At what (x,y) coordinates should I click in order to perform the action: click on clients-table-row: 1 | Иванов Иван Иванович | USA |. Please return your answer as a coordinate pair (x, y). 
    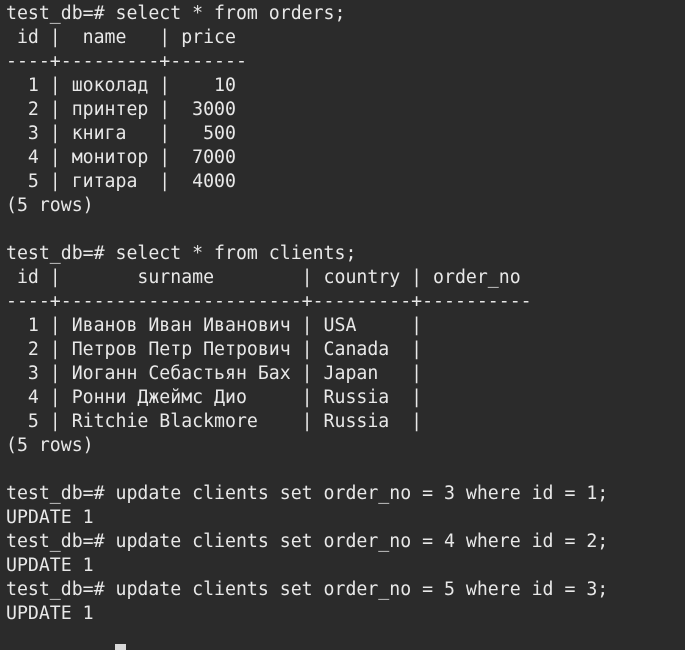
    Looking at the image, I should click on (214, 325).